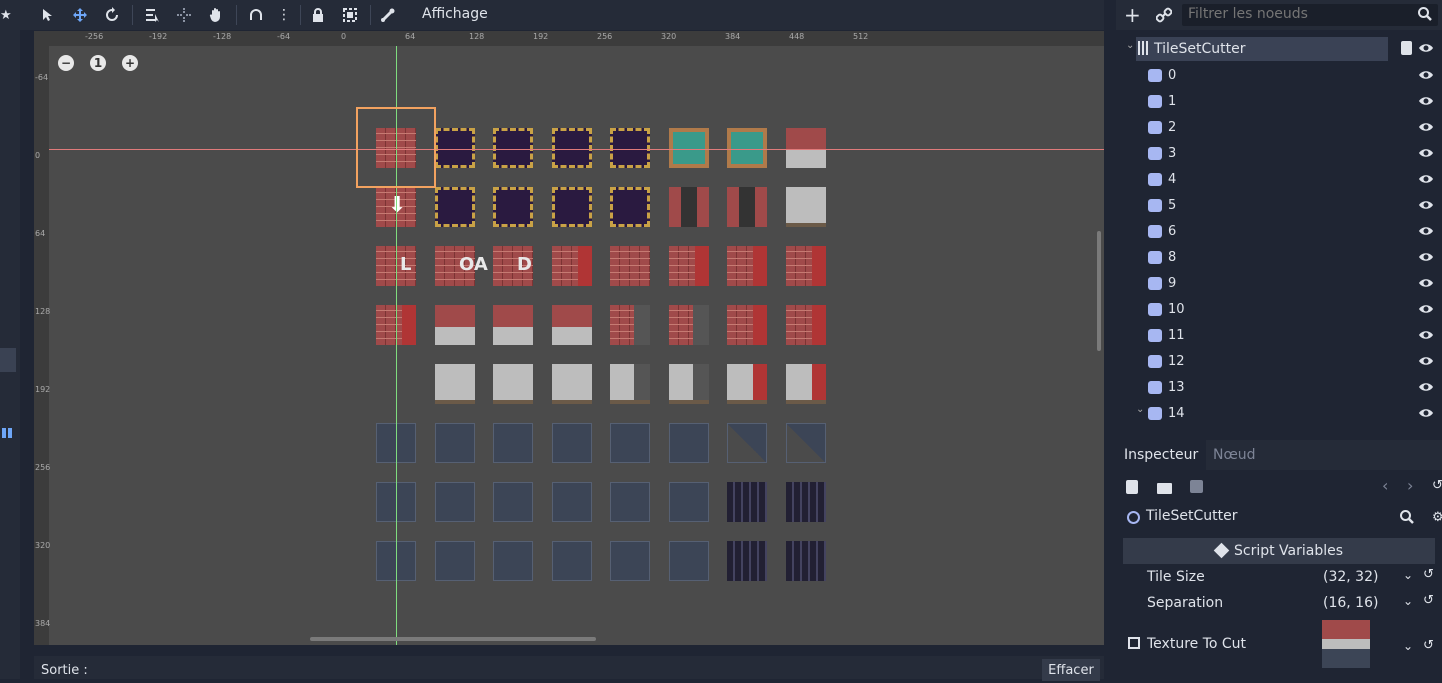  Describe the element at coordinates (1406, 48) in the screenshot. I see `script-icon` at that location.